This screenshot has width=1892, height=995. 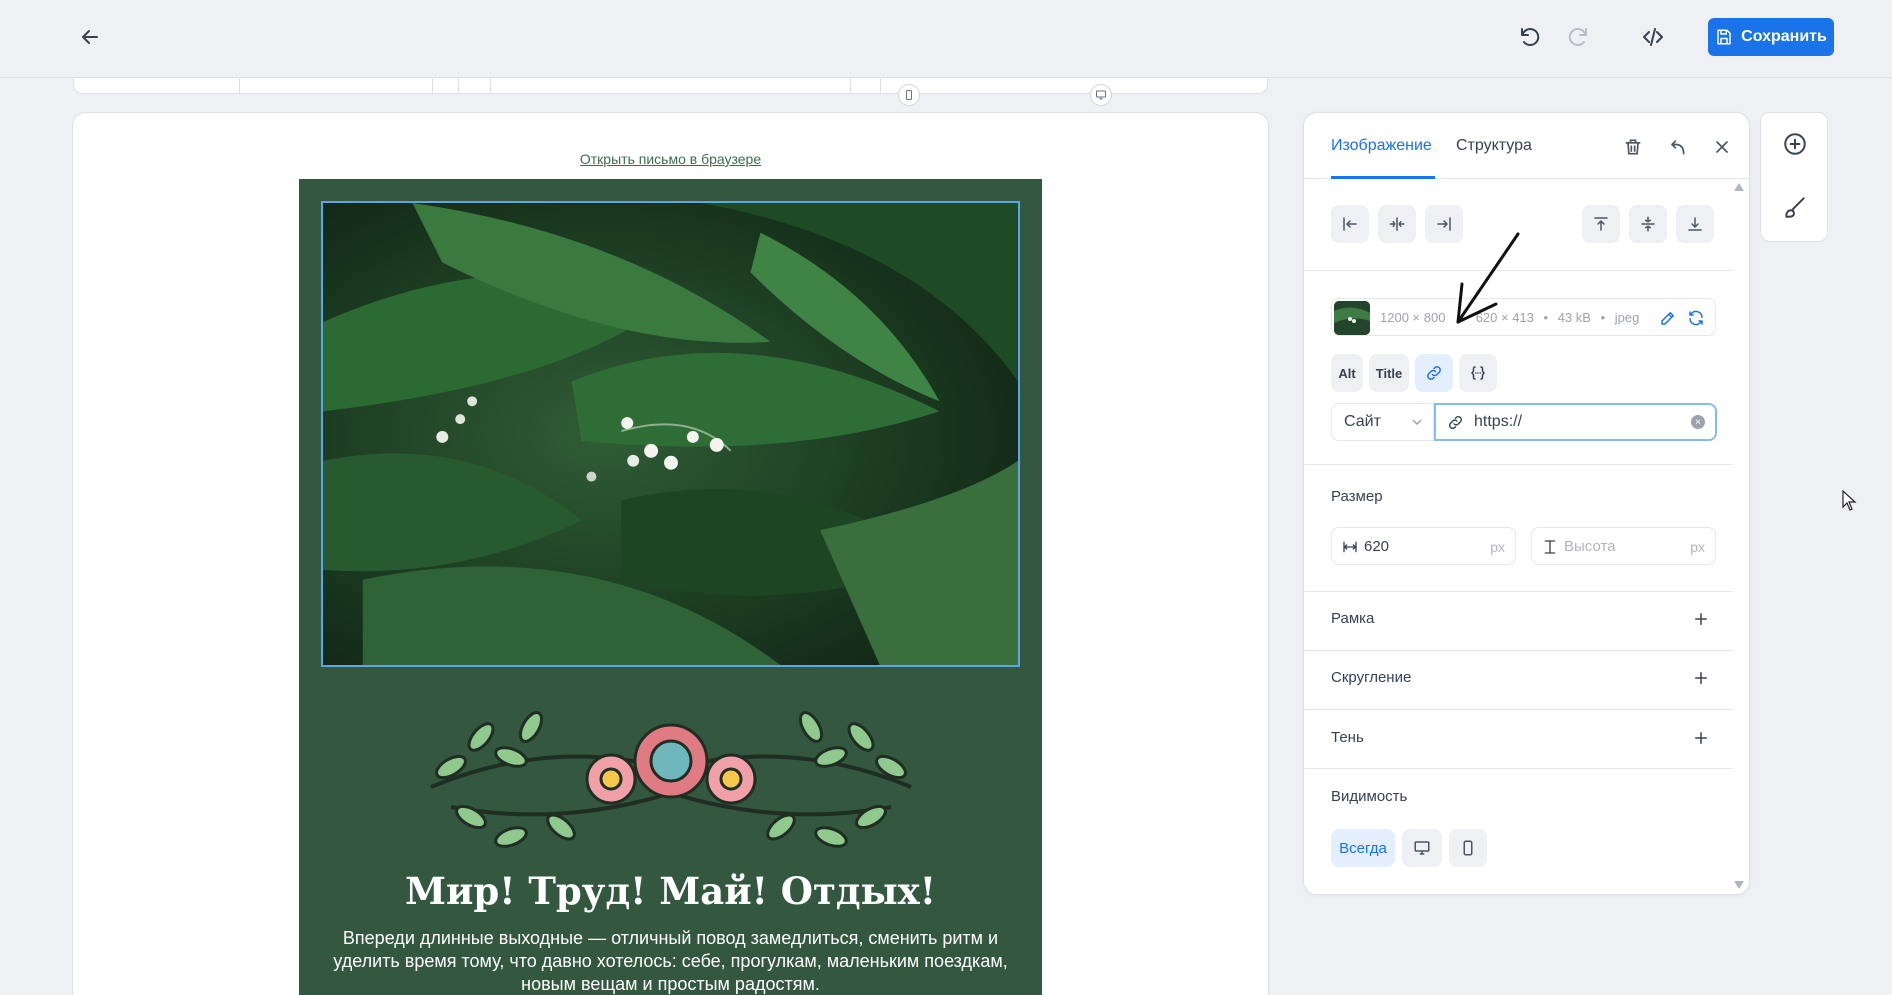 I want to click on code-icon, so click(x=1653, y=37).